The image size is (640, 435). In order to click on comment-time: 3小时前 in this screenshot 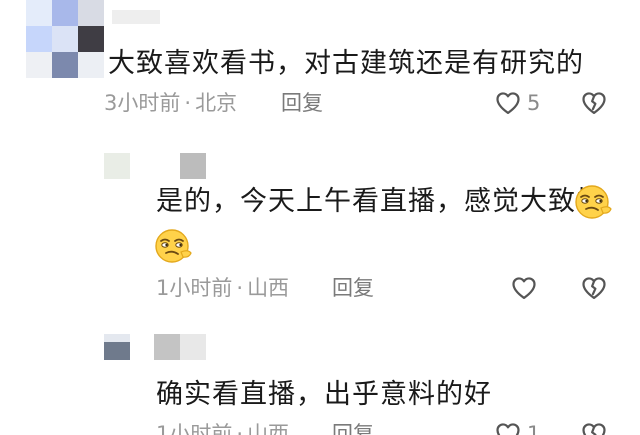, I will do `click(142, 103)`.